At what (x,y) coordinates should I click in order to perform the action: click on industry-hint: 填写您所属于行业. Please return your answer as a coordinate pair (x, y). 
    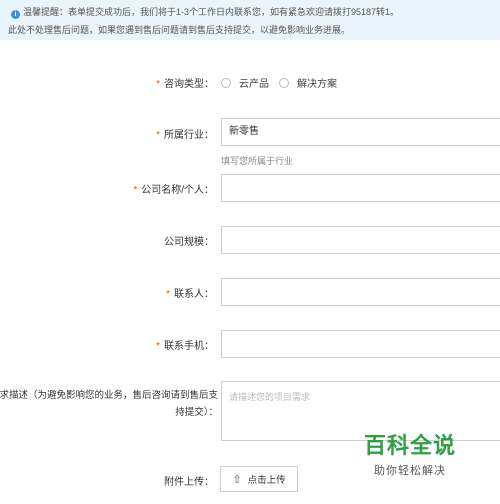
    Looking at the image, I should click on (257, 161).